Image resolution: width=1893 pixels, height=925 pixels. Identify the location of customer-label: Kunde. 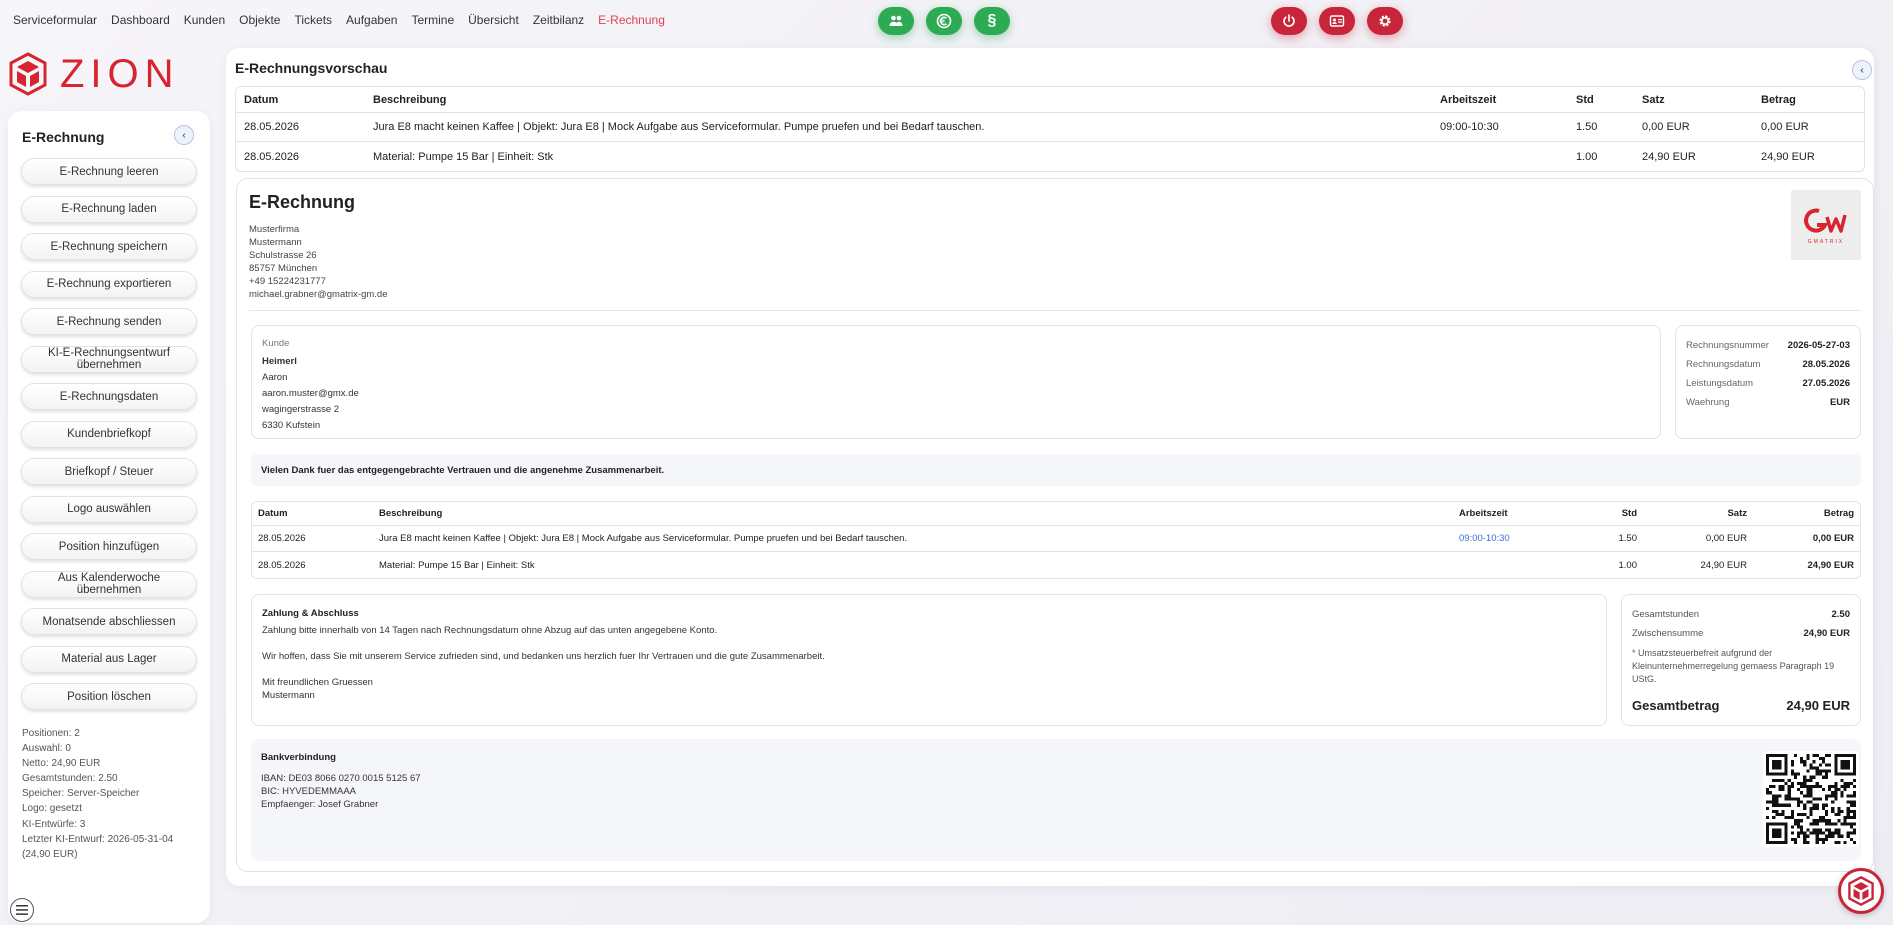
(276, 343).